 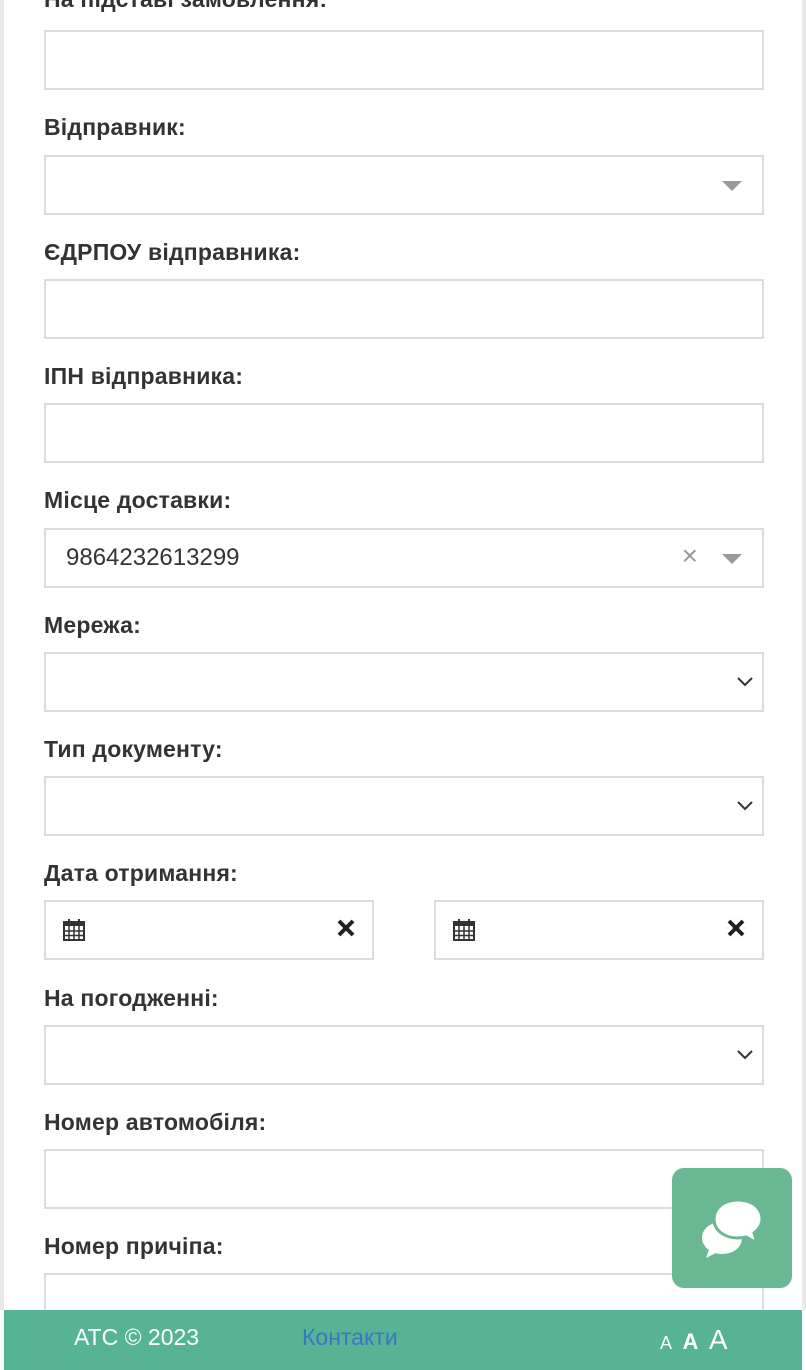 What do you see at coordinates (690, 1342) in the screenshot?
I see `font-size-medium-button: A` at bounding box center [690, 1342].